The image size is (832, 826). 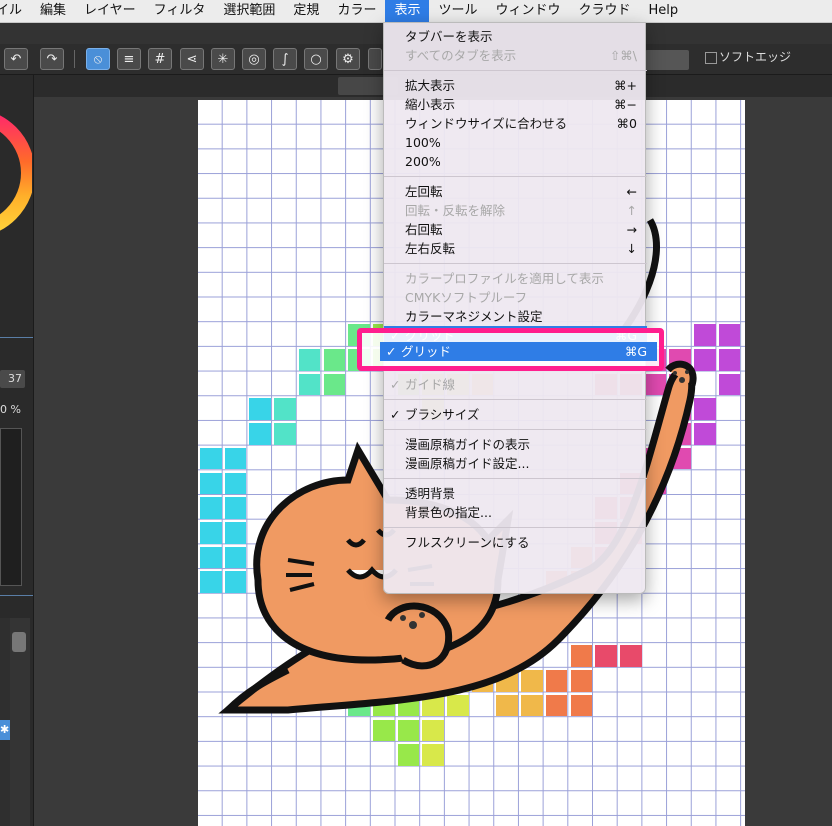 What do you see at coordinates (12, 379) in the screenshot?
I see `brush-size-value: 37` at bounding box center [12, 379].